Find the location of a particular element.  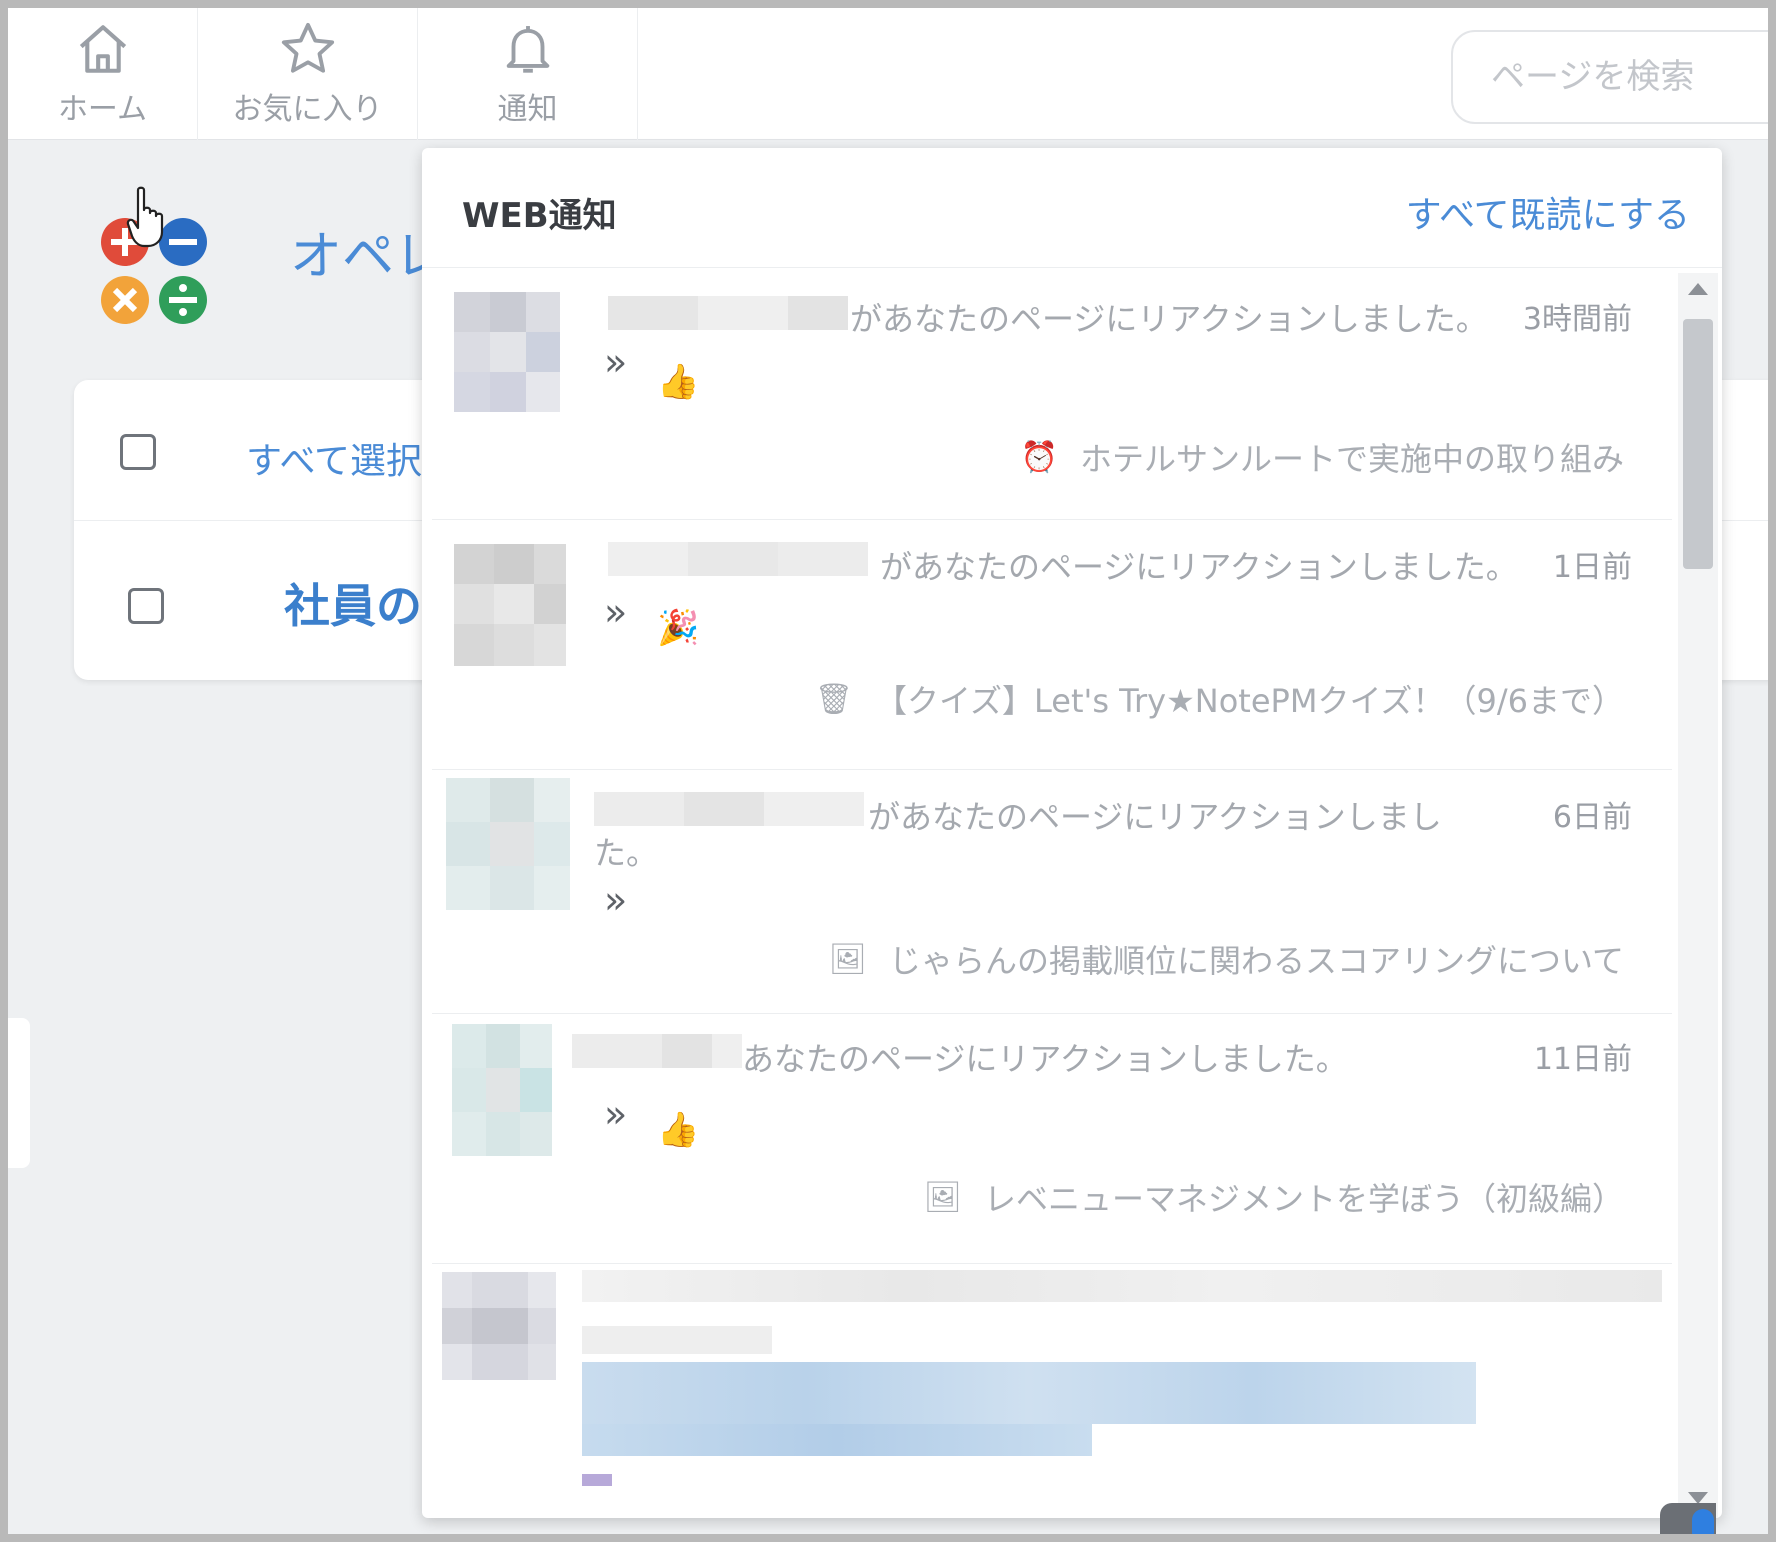

notification-message-cont: た。 is located at coordinates (626, 853).